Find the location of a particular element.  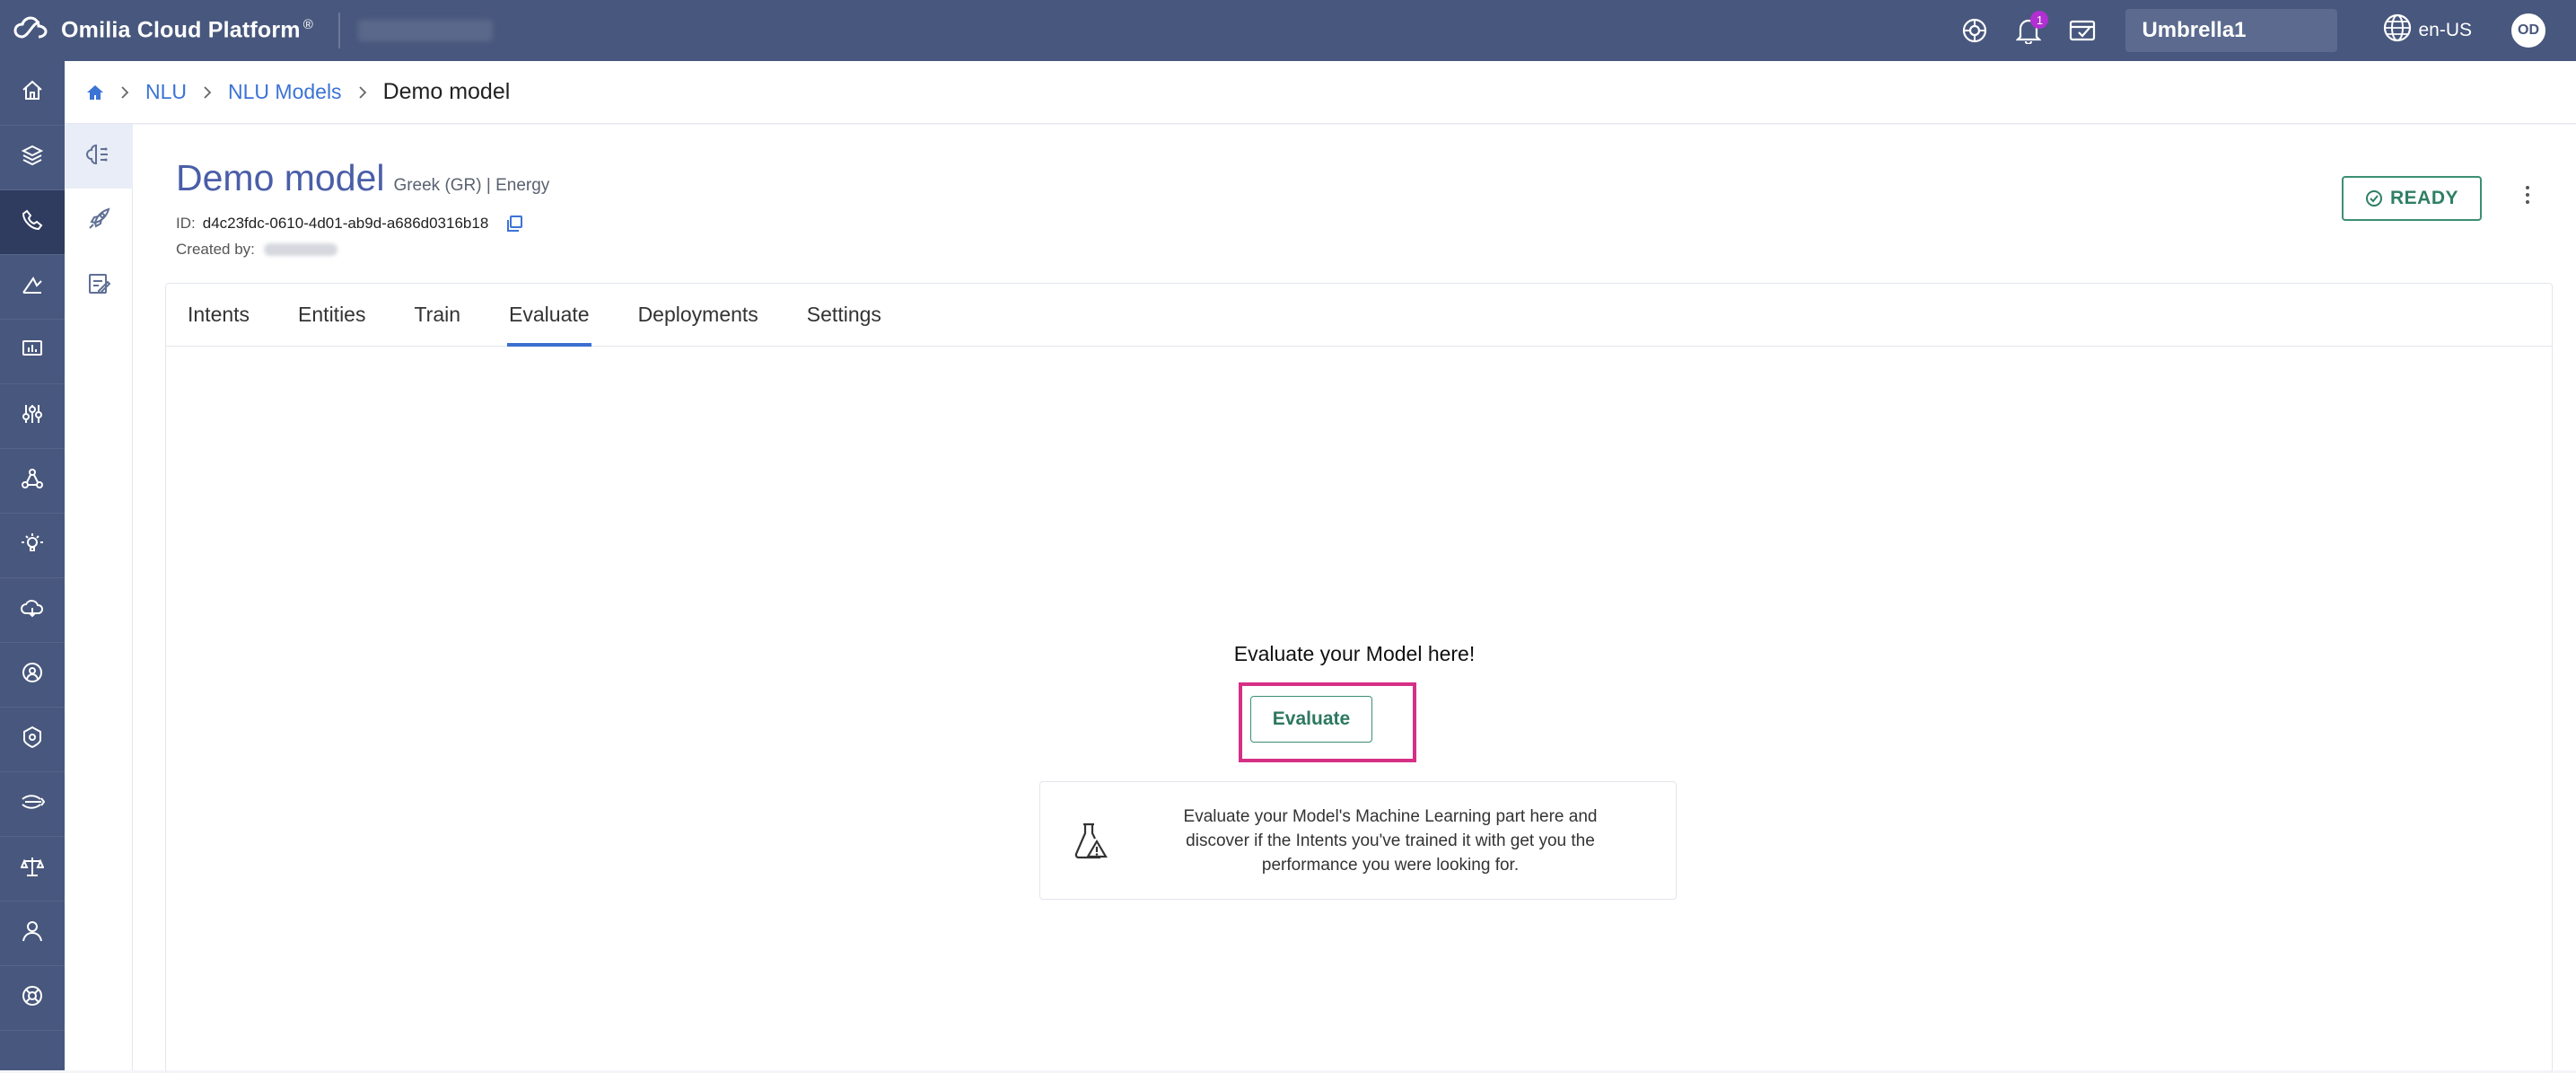

nav-compliance is located at coordinates (32, 869).